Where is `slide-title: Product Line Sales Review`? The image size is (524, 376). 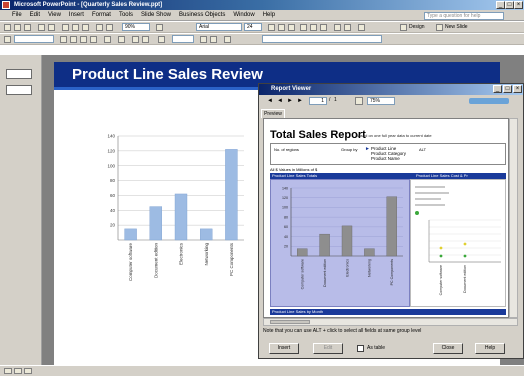 slide-title: Product Line Sales Review is located at coordinates (167, 75).